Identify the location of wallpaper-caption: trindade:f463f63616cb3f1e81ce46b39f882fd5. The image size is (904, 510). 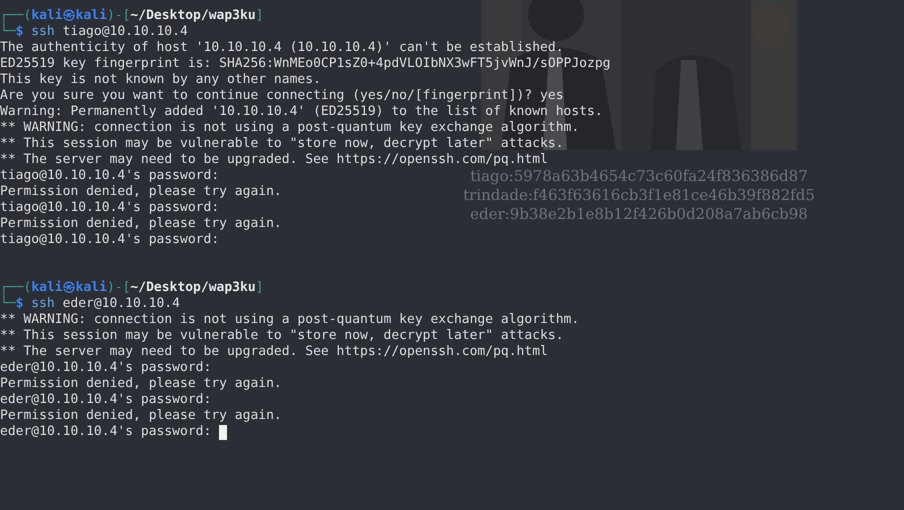
(639, 195).